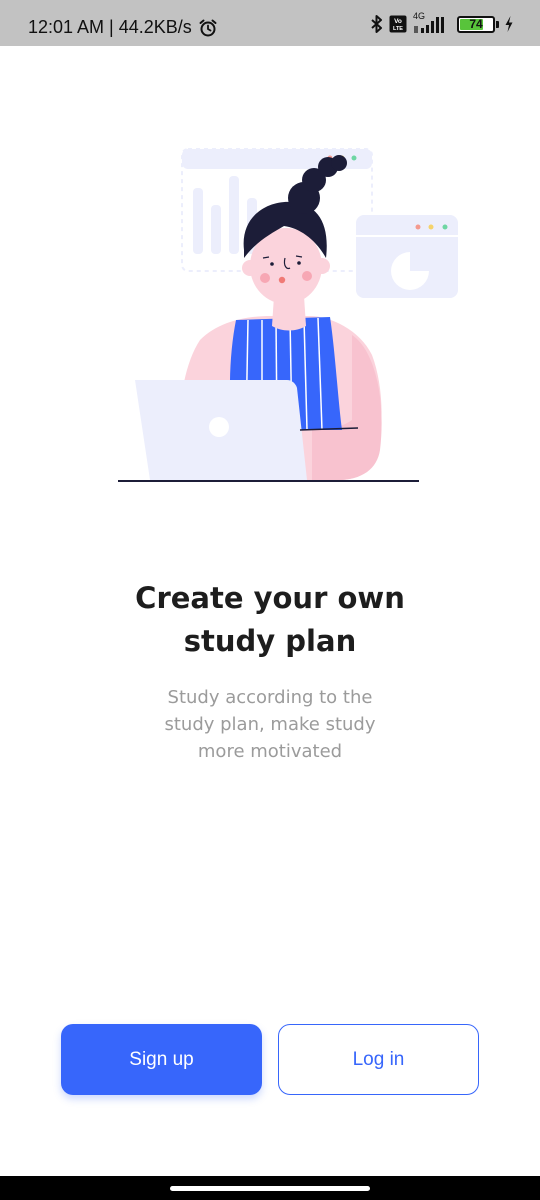 The height and width of the screenshot is (1200, 540). What do you see at coordinates (407, 256) in the screenshot?
I see `pie-window-illustration` at bounding box center [407, 256].